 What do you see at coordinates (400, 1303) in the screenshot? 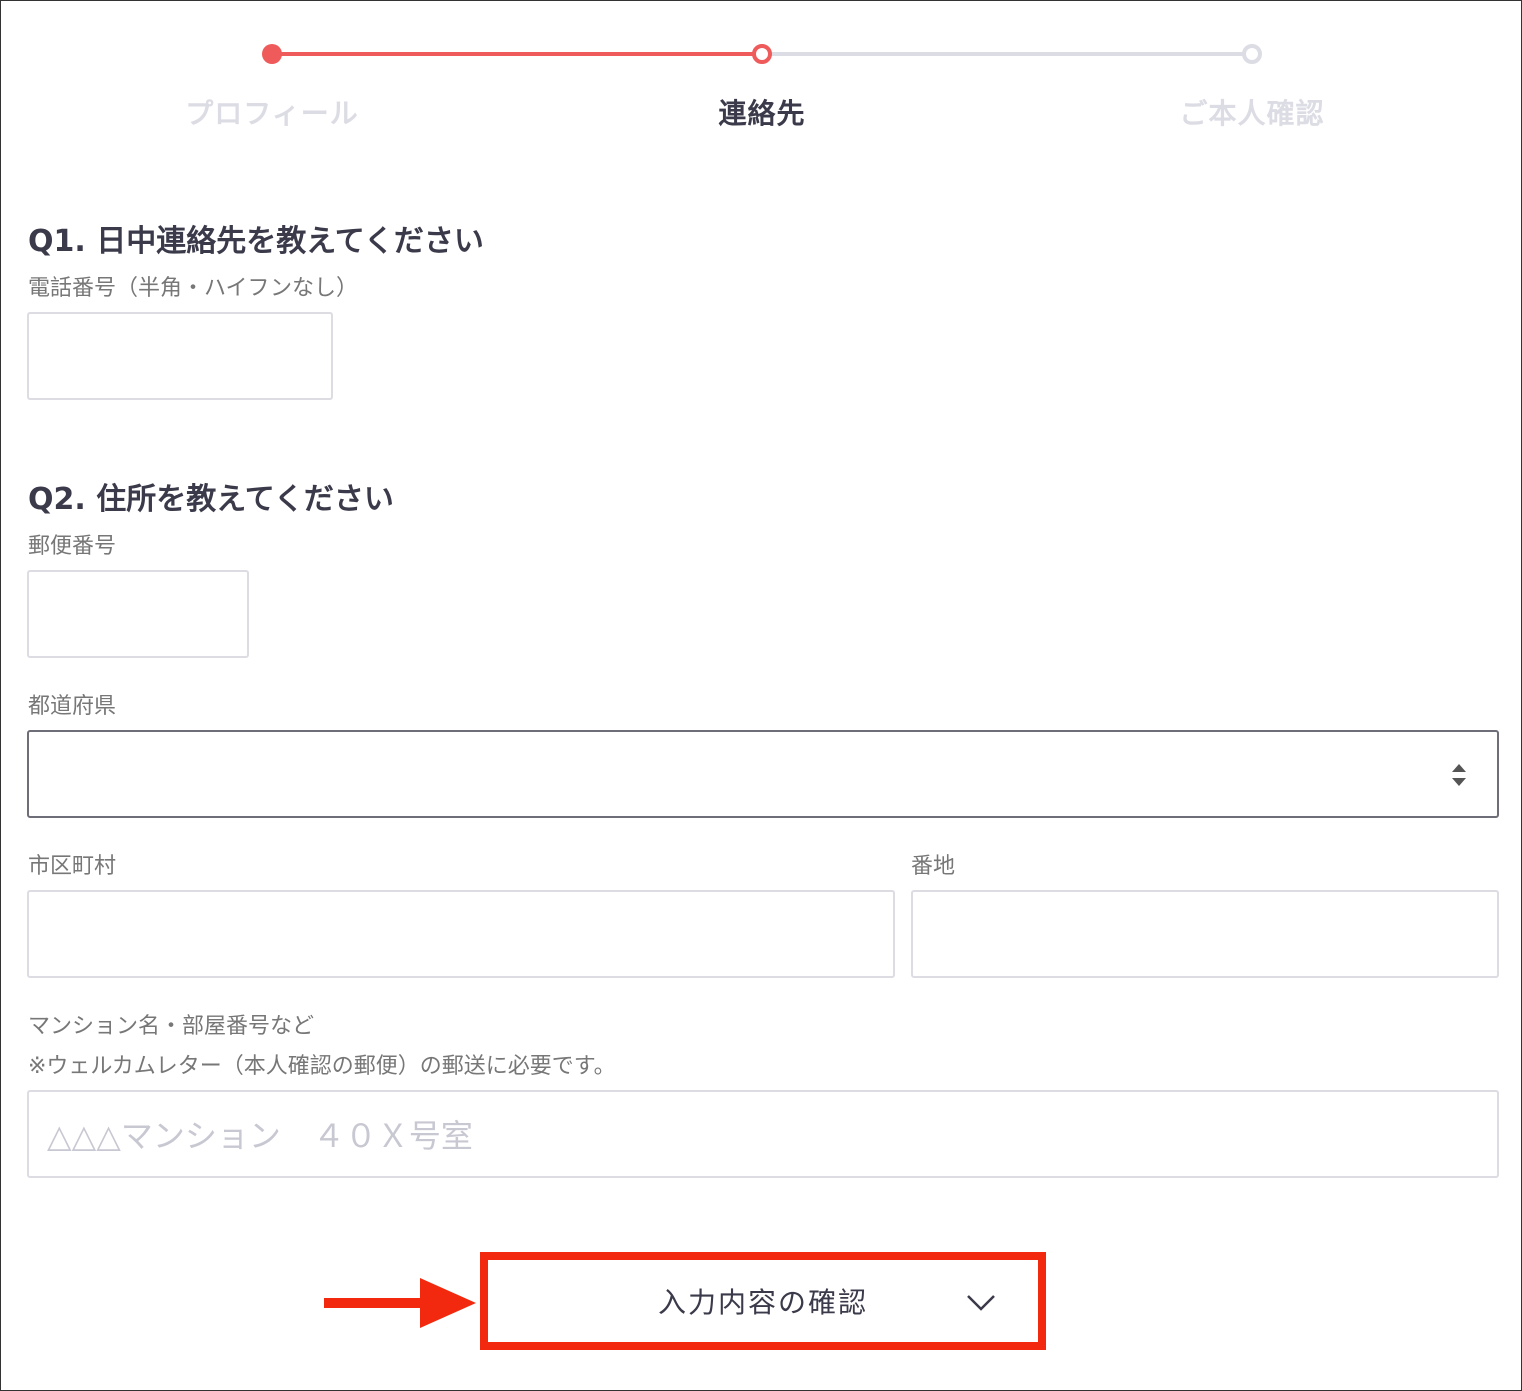
I see `arrow-right-icon` at bounding box center [400, 1303].